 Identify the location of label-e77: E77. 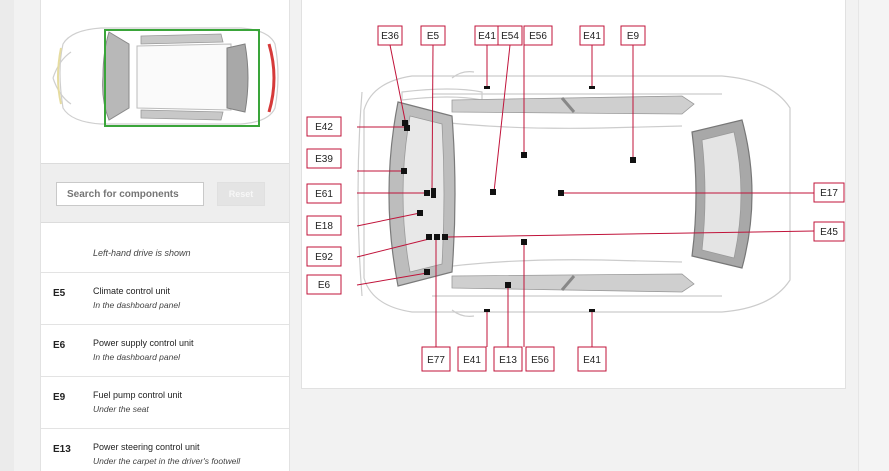
(436, 359).